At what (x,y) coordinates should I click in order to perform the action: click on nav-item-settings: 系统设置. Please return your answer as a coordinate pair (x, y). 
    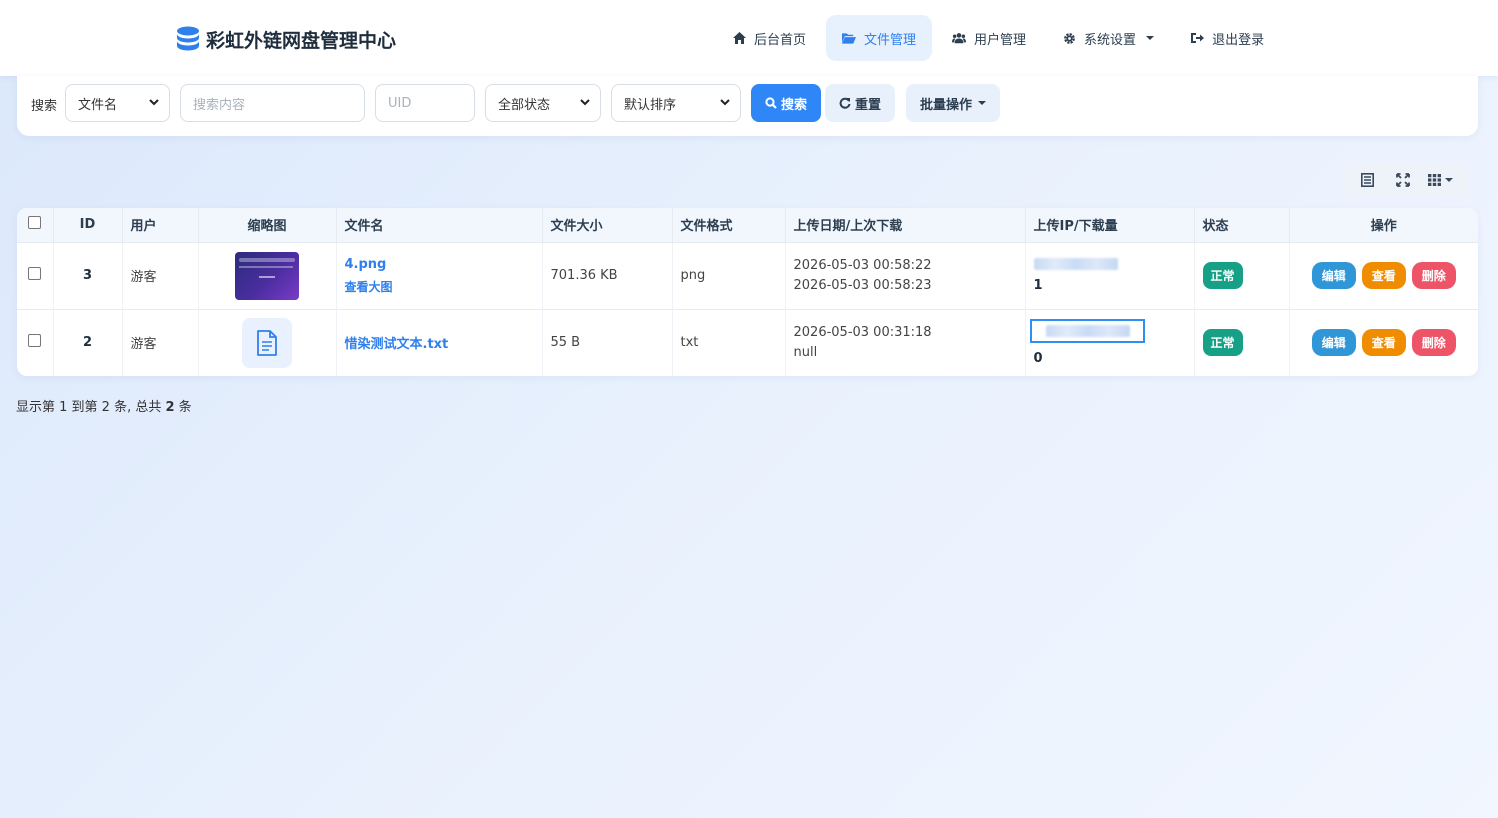
    Looking at the image, I should click on (1108, 38).